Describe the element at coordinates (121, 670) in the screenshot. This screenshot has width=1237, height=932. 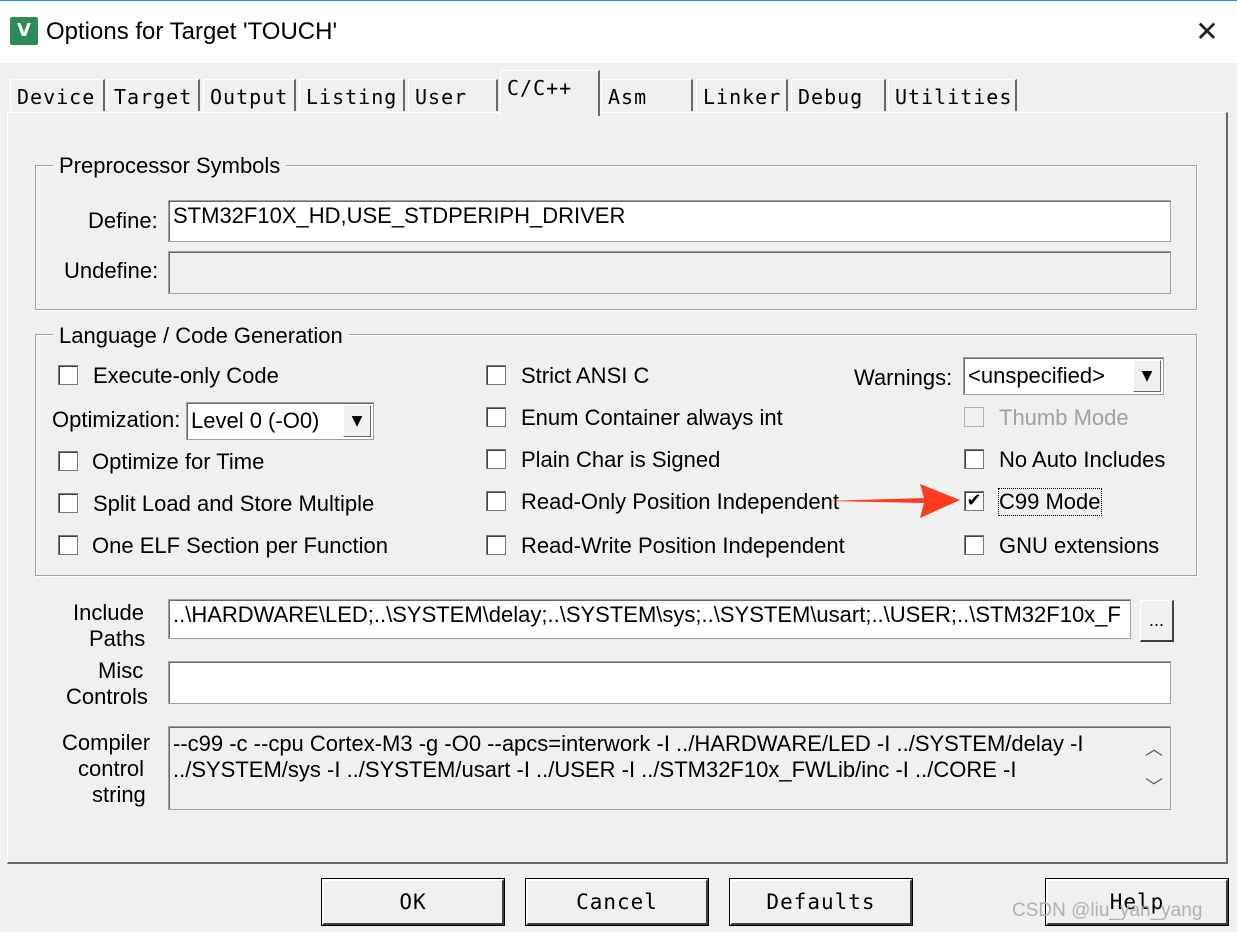
I see `misc-controls-label-1: Misc` at that location.